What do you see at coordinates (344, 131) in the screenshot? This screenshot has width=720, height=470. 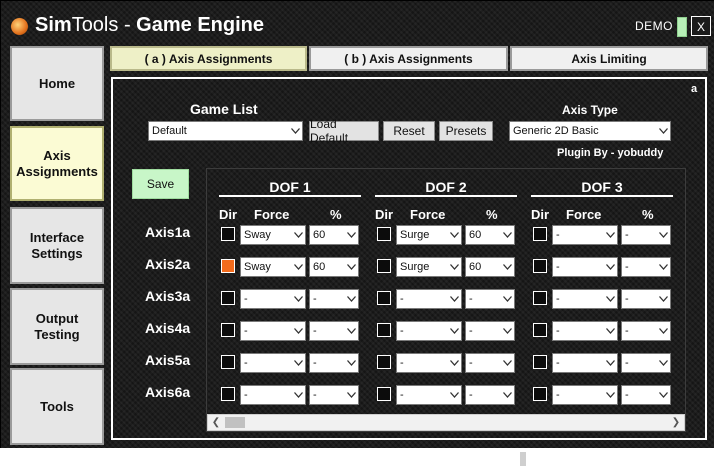 I see `load-default-button: Load Default` at bounding box center [344, 131].